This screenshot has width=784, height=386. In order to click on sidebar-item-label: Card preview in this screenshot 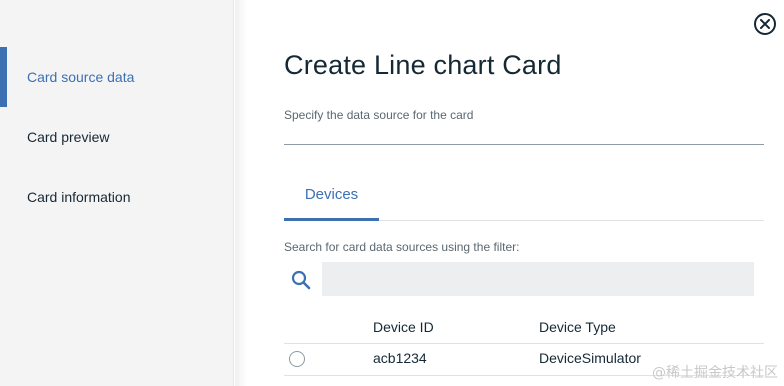, I will do `click(68, 137)`.